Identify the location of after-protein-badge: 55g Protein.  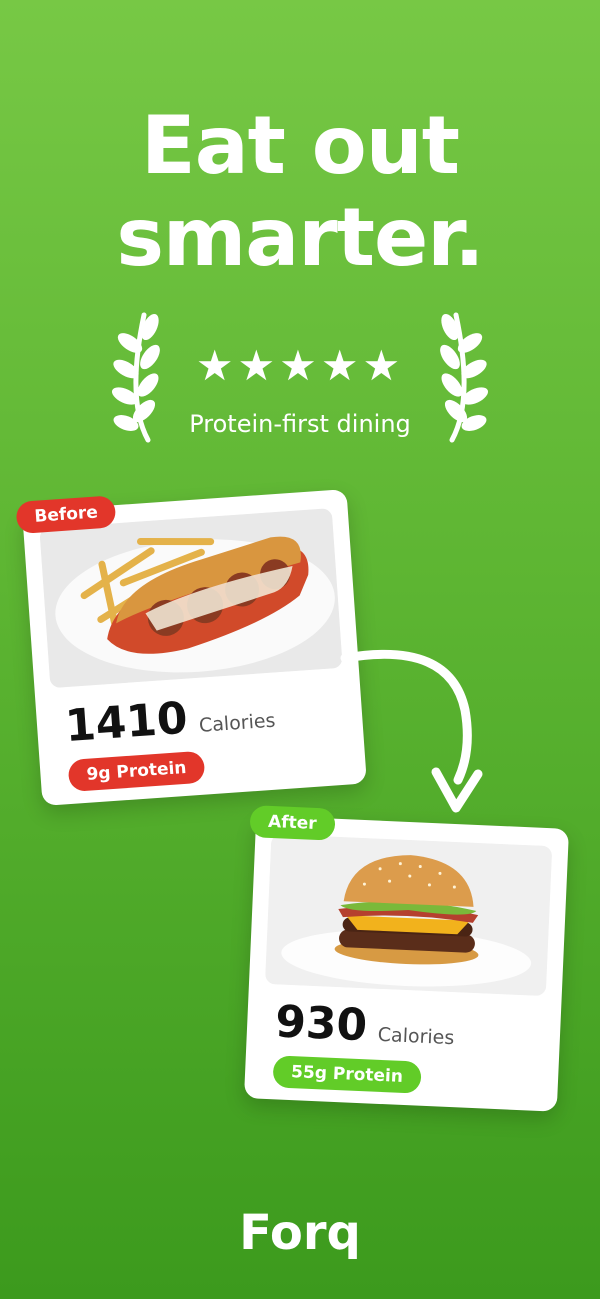
(347, 1074).